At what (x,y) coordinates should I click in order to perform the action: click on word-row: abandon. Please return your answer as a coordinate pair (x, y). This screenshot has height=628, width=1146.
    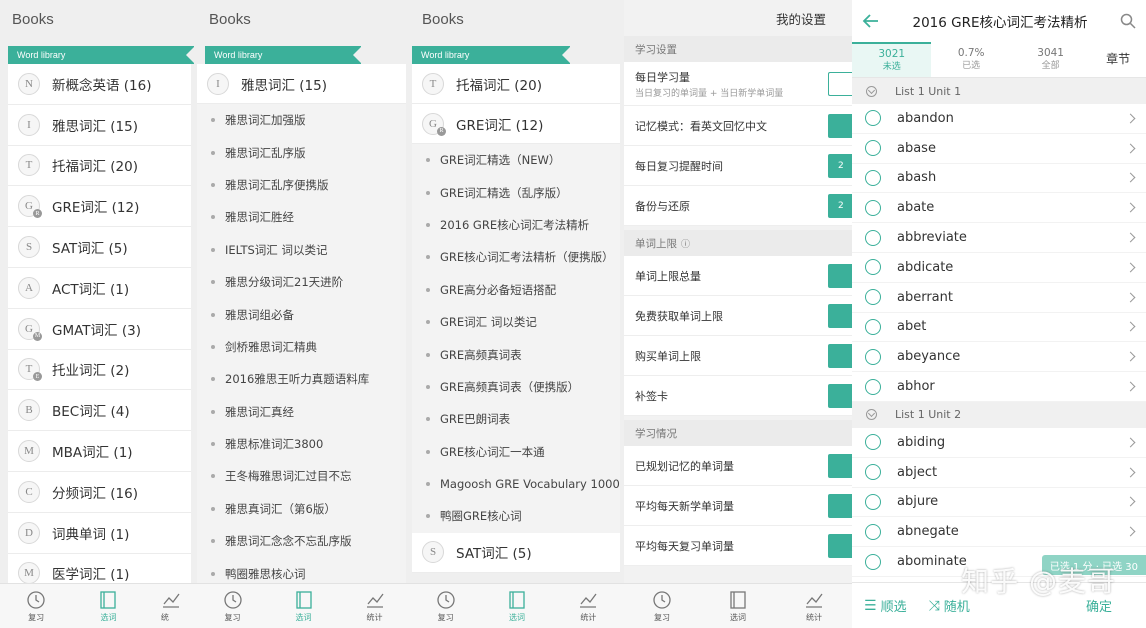
    Looking at the image, I should click on (999, 119).